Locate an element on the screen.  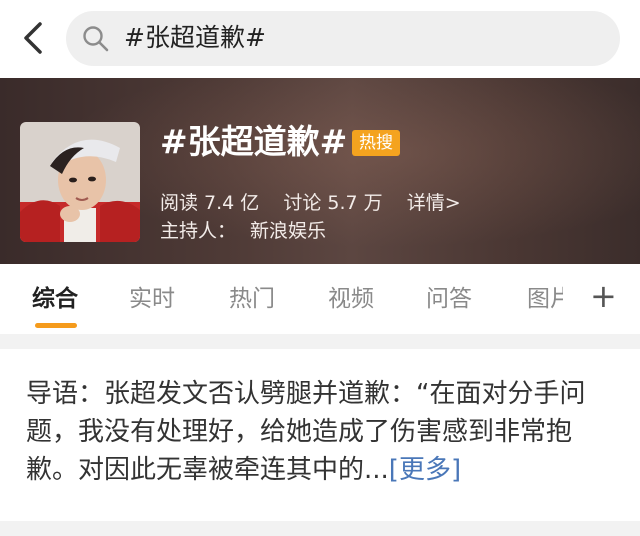
back-button is located at coordinates (34, 38).